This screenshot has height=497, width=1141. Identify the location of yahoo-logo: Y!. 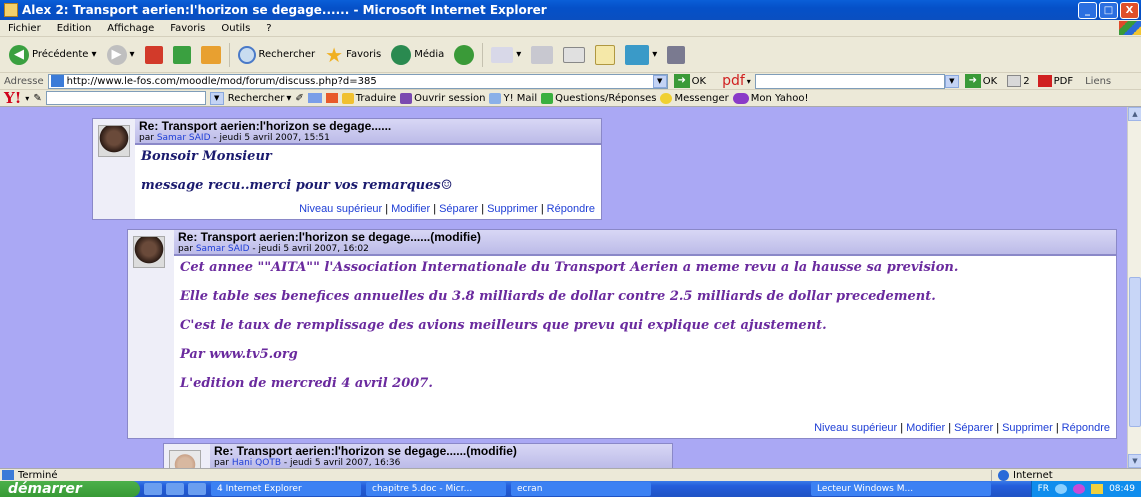
(10, 98).